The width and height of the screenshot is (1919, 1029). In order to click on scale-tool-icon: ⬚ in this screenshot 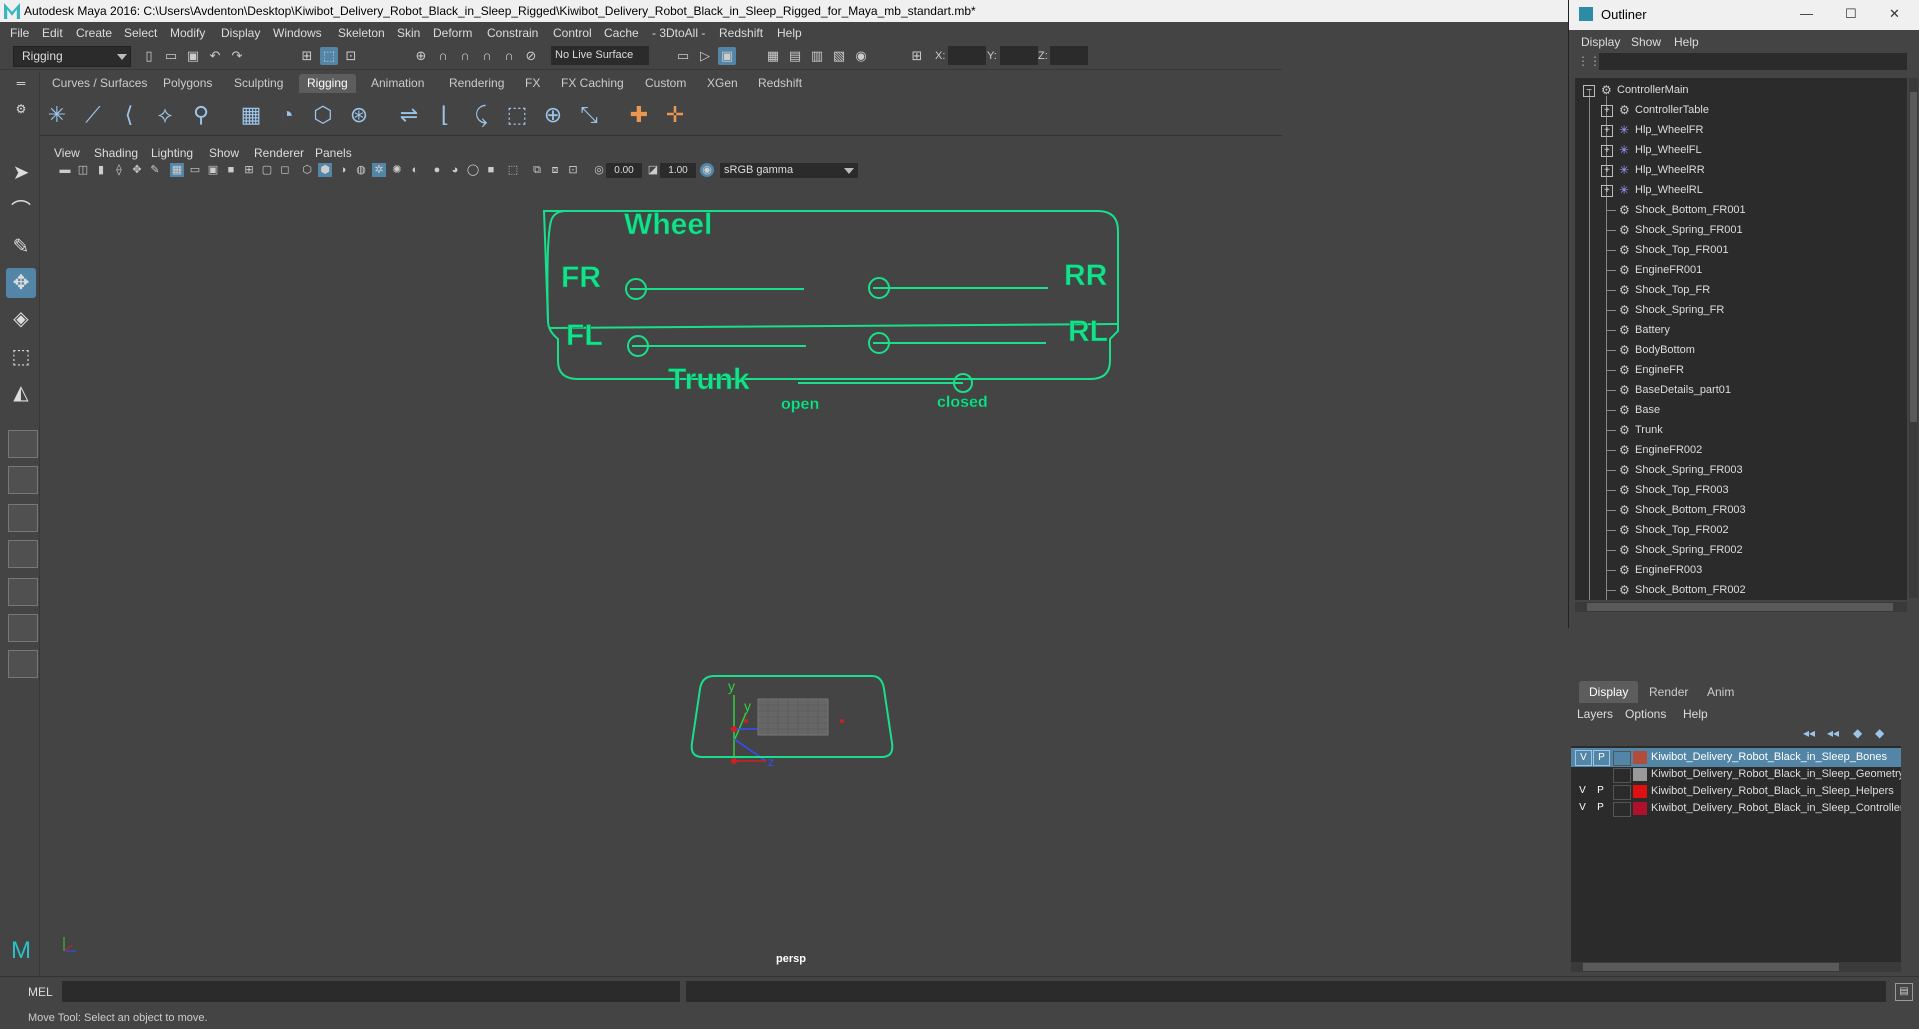, I will do `click(21, 357)`.